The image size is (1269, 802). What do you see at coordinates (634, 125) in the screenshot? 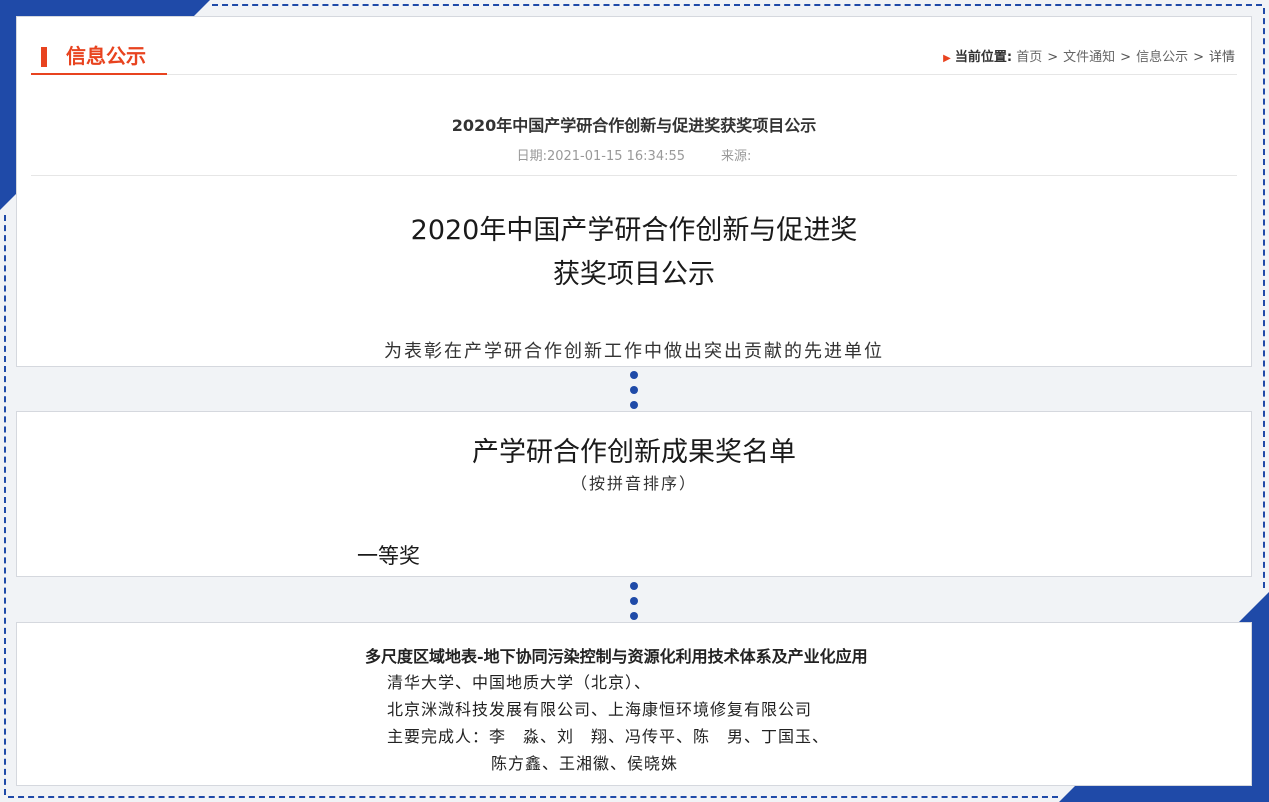
I see `article-title: 2020年中国产学研合作创新与促进奖获奖项目公示` at bounding box center [634, 125].